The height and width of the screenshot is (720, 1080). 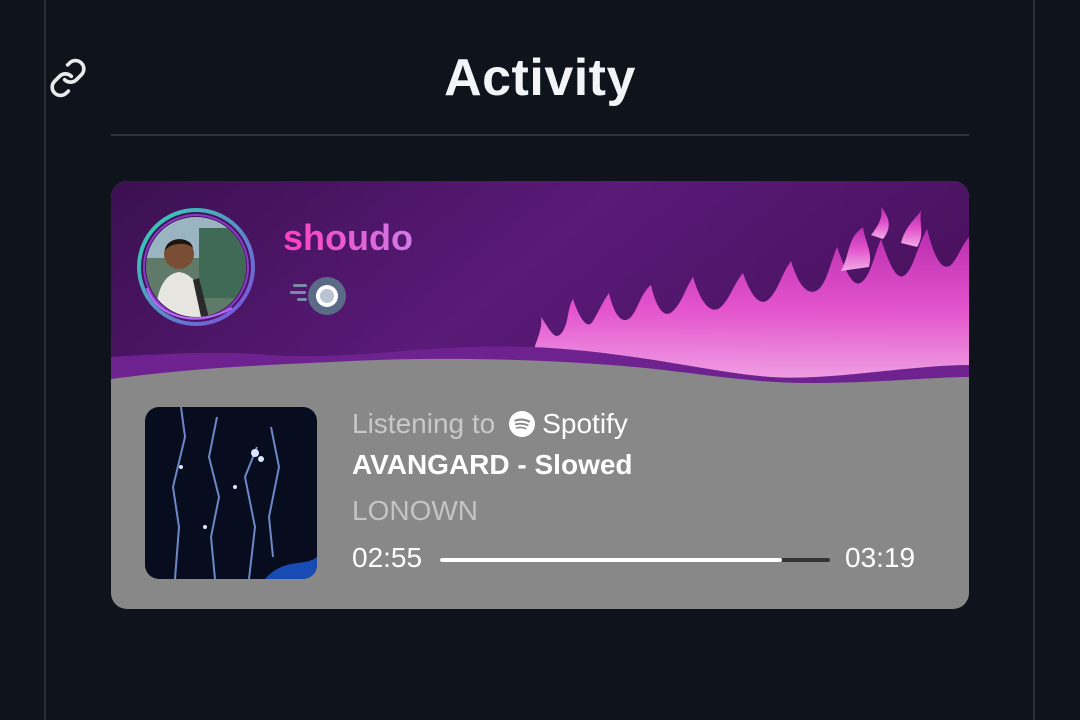 I want to click on spotify-icon, so click(x=522, y=424).